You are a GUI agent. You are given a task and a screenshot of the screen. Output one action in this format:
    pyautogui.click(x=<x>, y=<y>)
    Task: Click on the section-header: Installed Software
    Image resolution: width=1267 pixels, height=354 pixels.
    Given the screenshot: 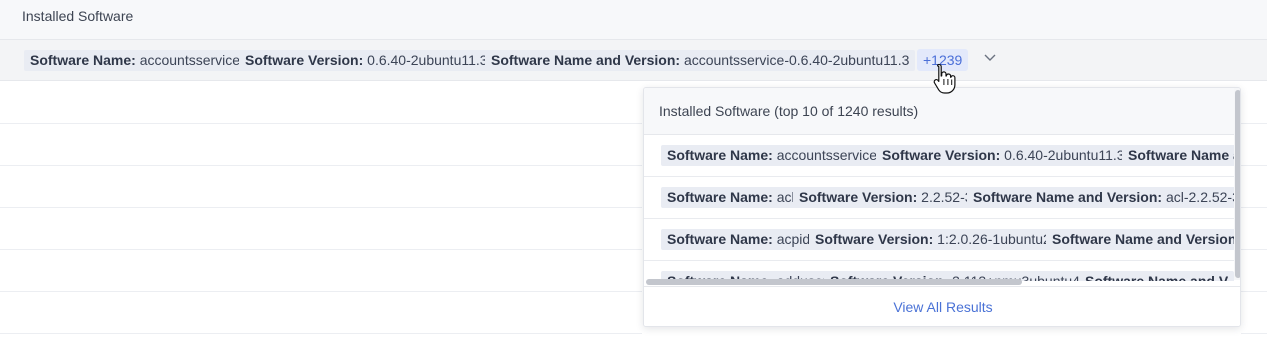 What is the action you would take?
    pyautogui.click(x=633, y=20)
    